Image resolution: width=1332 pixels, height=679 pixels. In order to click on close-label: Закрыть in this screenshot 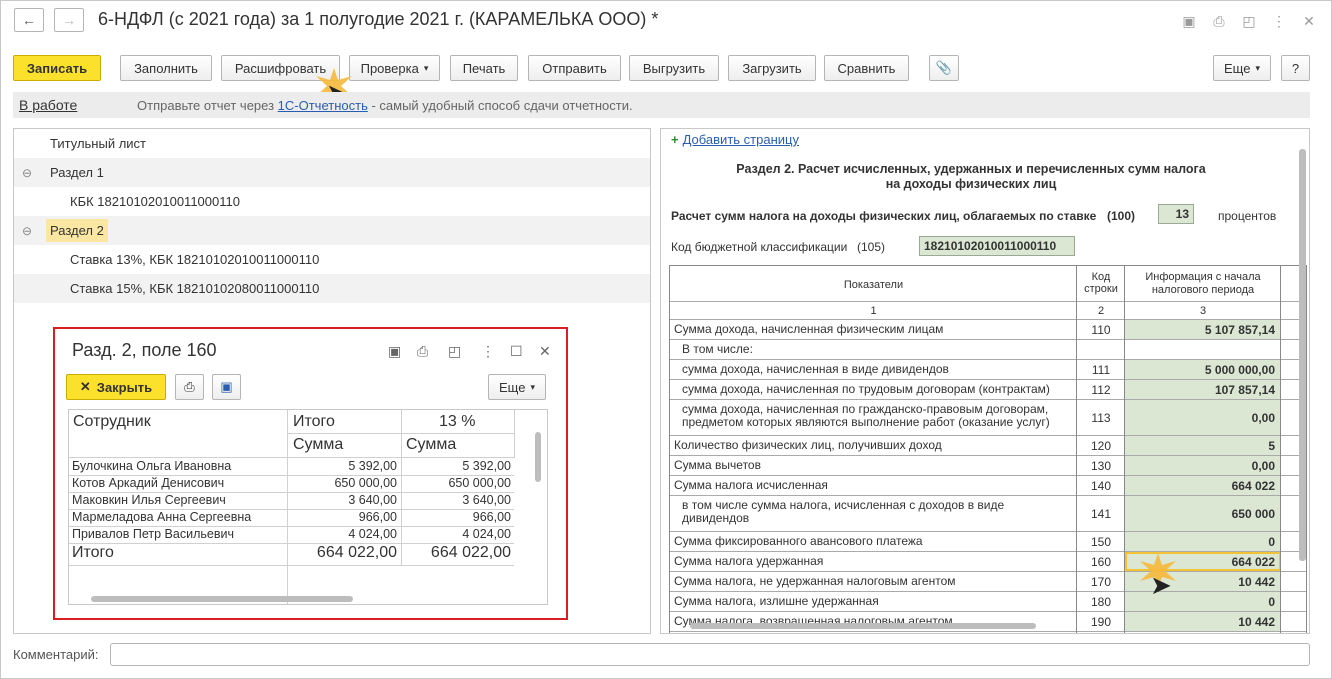, I will do `click(124, 387)`.